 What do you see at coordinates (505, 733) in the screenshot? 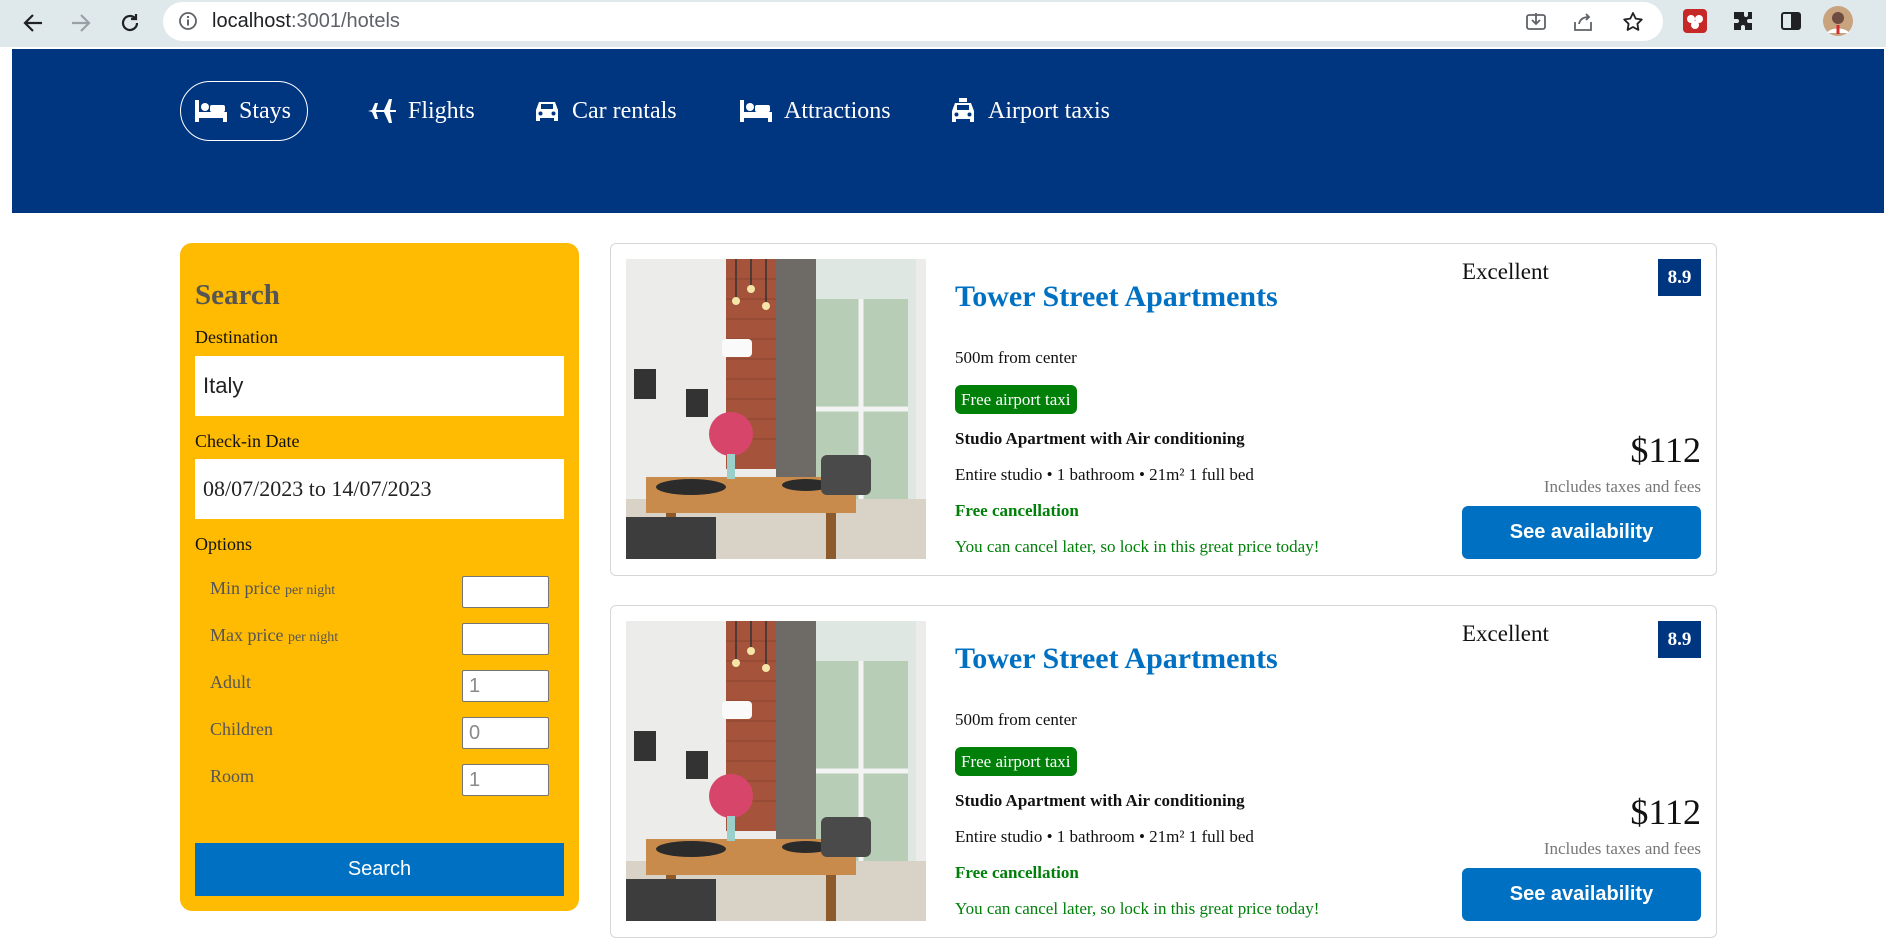
I see `children-input: 0` at bounding box center [505, 733].